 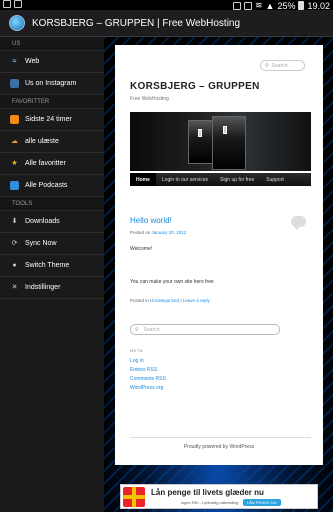 What do you see at coordinates (196, 300) in the screenshot?
I see `leave-reply-link: Leave a reply` at bounding box center [196, 300].